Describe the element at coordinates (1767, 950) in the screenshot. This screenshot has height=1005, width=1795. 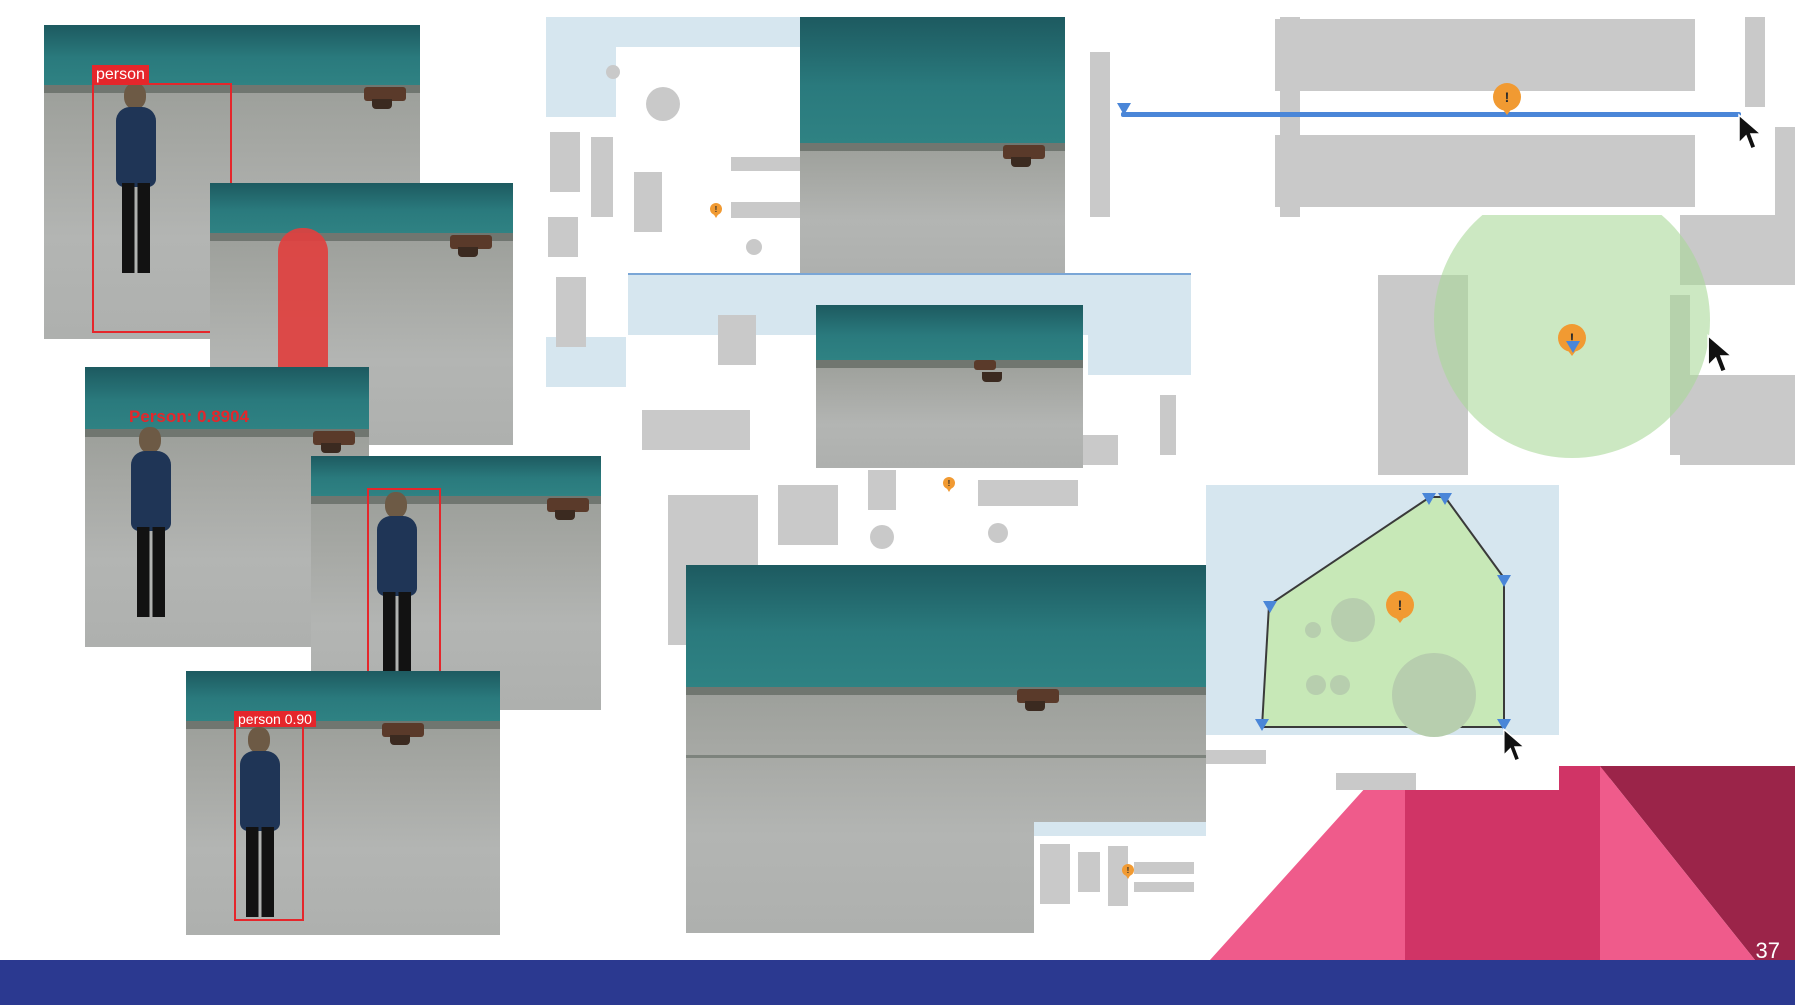
I see `page-number: 37` at that location.